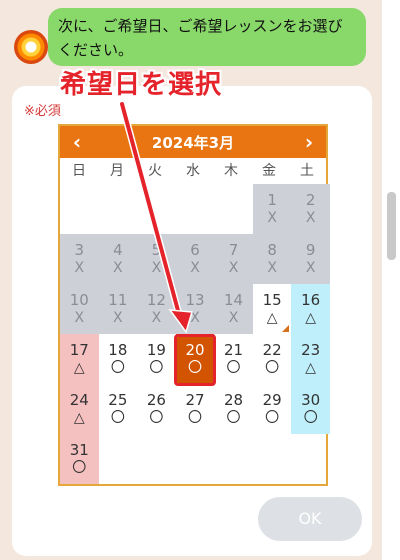 Image resolution: width=400 pixels, height=560 pixels. I want to click on weekday-sat: 土, so click(307, 171).